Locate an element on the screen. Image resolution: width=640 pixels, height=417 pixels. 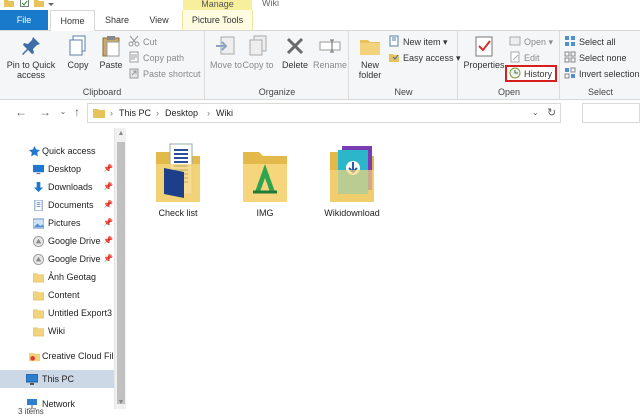
paste-button: Paste is located at coordinates (111, 52).